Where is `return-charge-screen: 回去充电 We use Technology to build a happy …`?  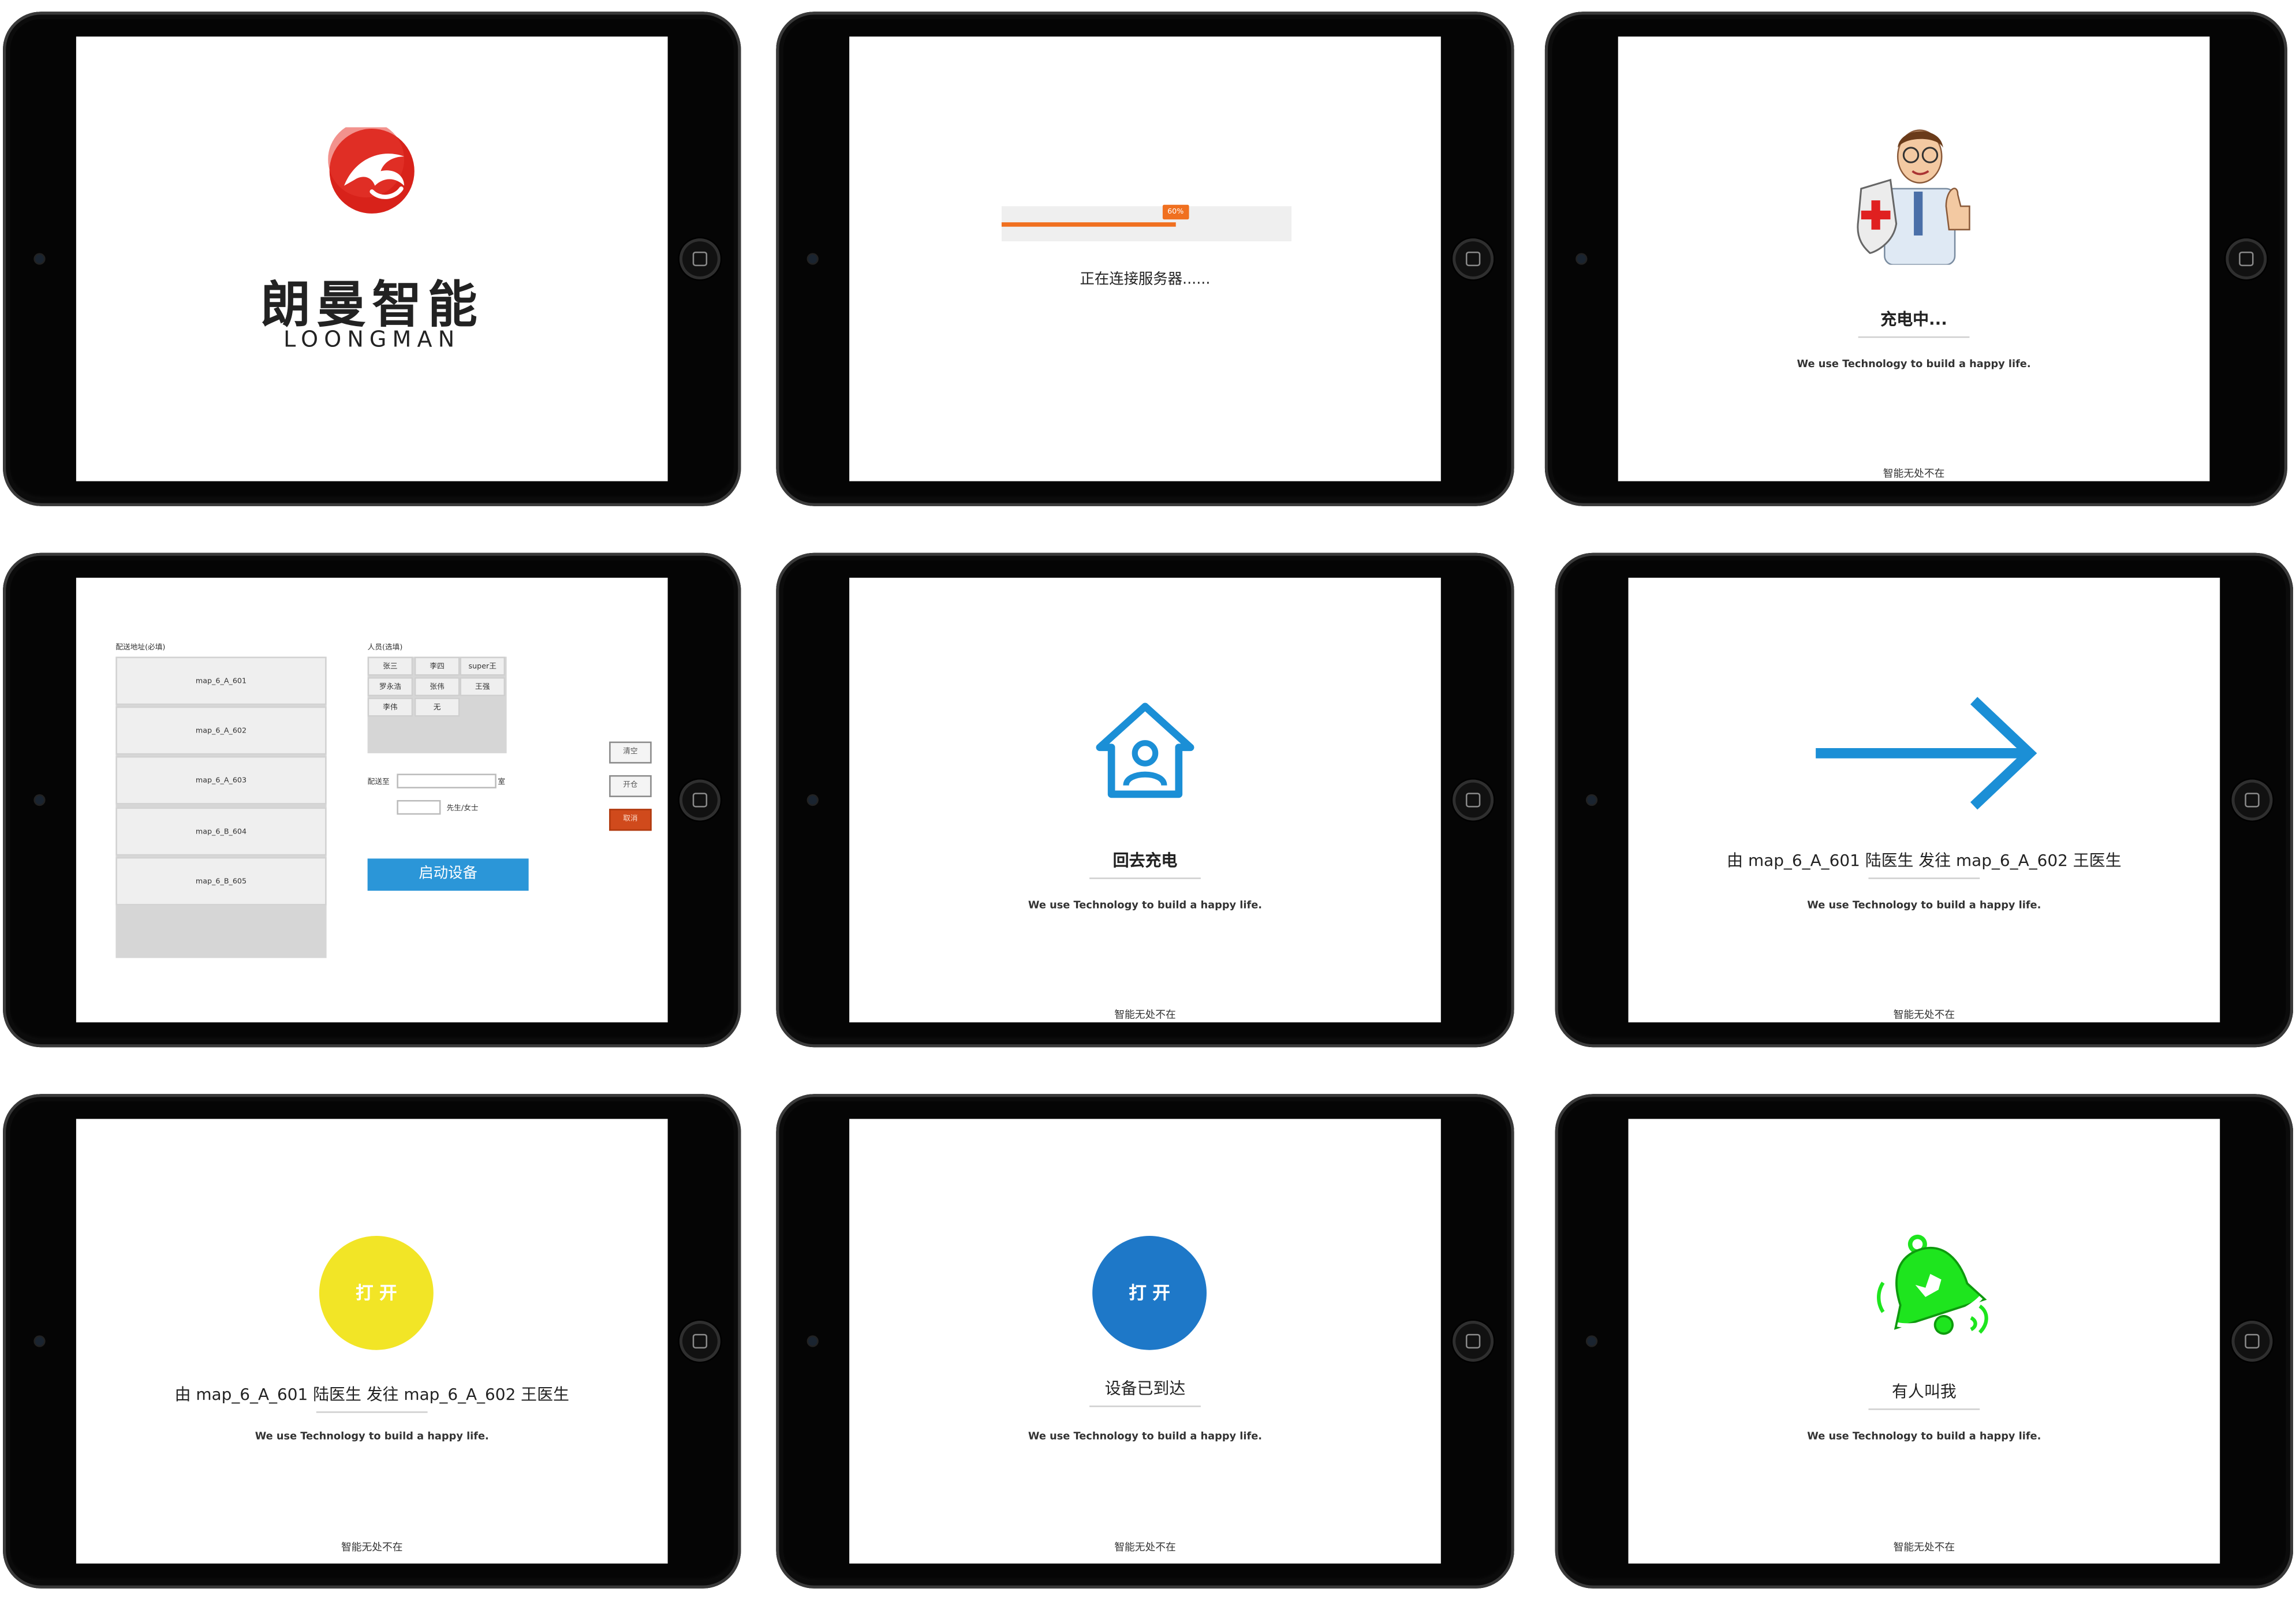 return-charge-screen: 回去充电 We use Technology to build a happy … is located at coordinates (1145, 800).